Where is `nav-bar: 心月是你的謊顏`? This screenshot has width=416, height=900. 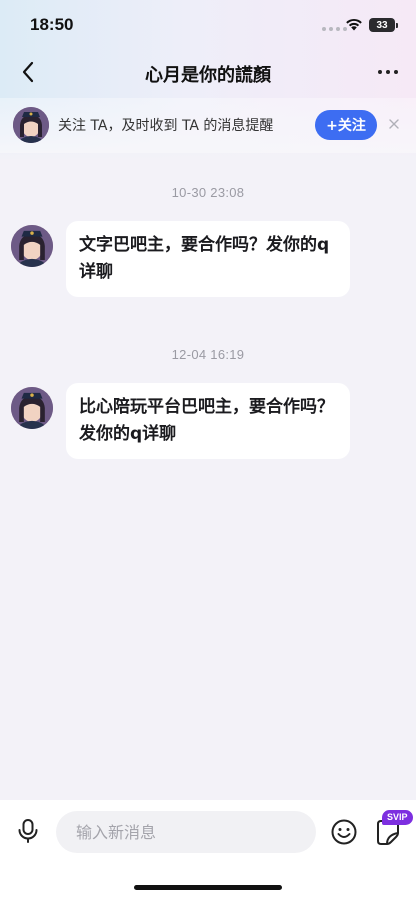
nav-bar: 心月是你的謊顏 is located at coordinates (208, 73).